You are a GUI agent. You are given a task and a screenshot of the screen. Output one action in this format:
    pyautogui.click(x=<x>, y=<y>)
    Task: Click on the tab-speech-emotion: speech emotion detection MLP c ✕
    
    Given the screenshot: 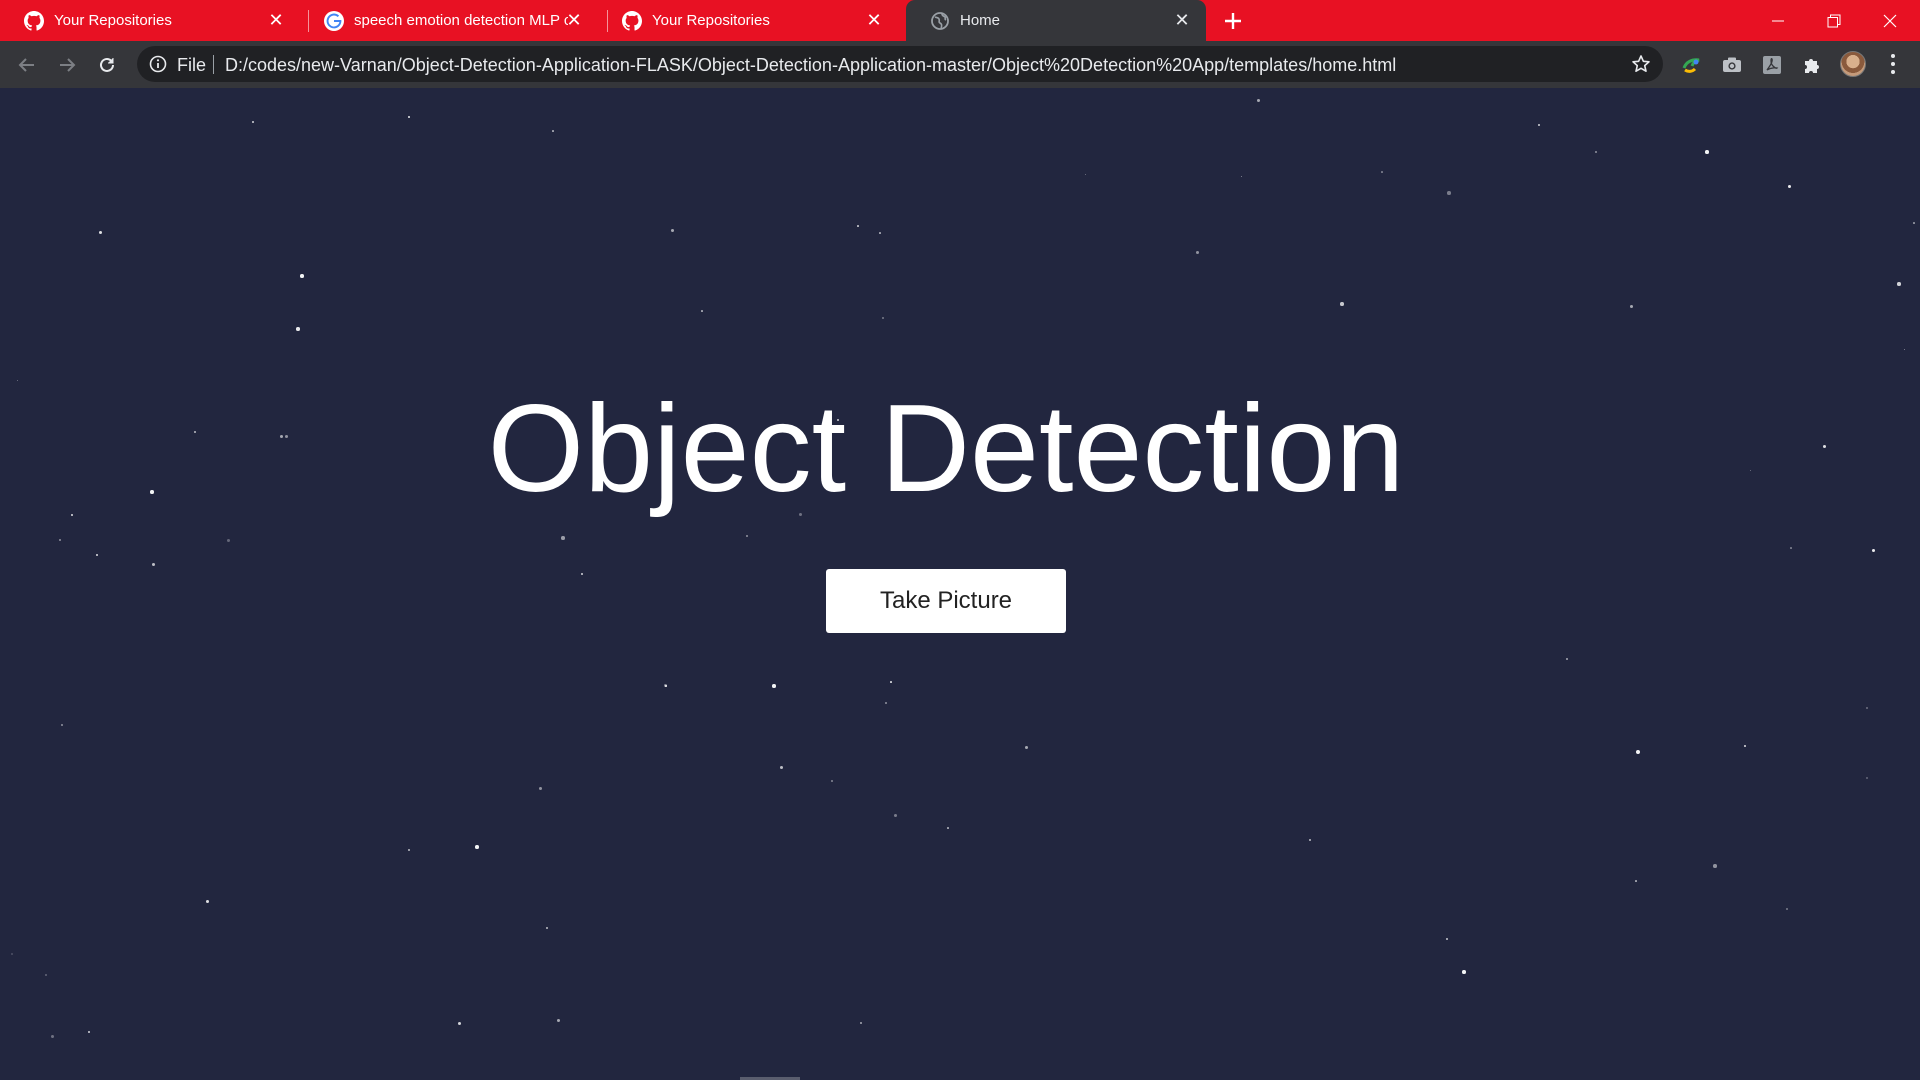 What is the action you would take?
    pyautogui.click(x=449, y=20)
    